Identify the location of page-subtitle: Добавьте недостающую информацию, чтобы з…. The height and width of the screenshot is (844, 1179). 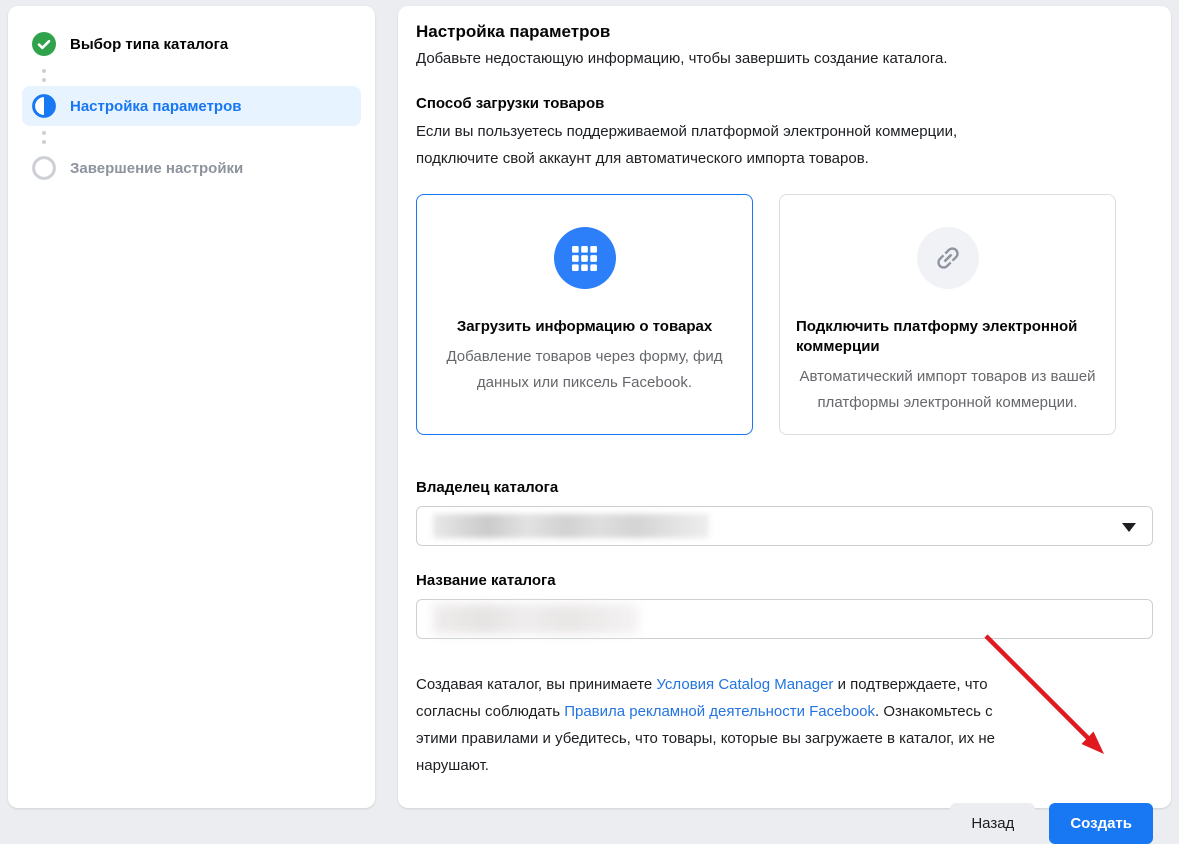
(682, 58).